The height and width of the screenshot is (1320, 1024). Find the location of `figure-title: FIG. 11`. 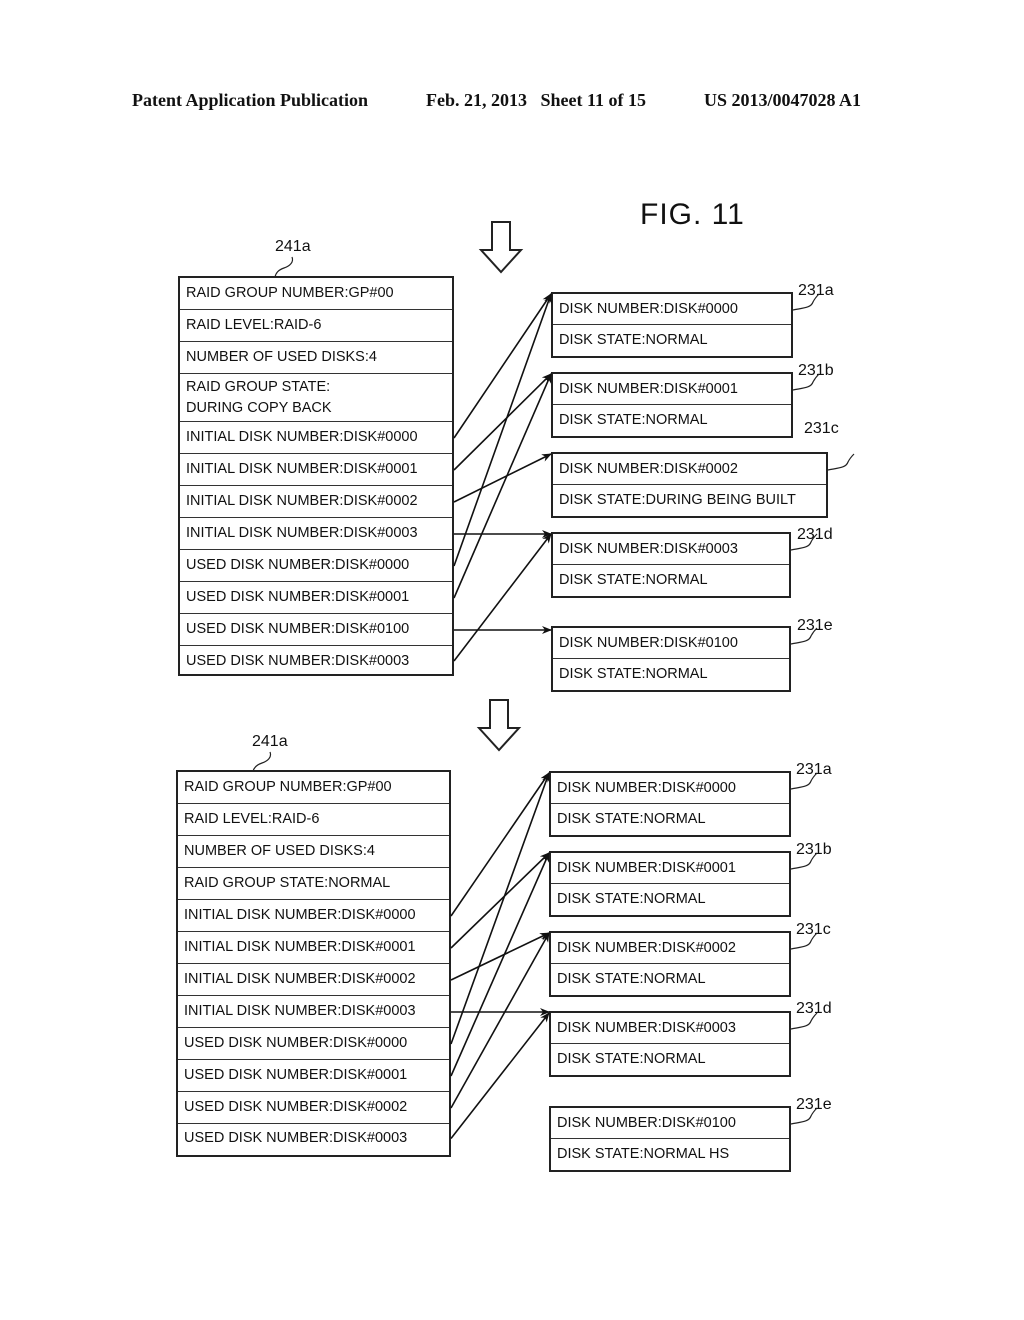

figure-title: FIG. 11 is located at coordinates (692, 214).